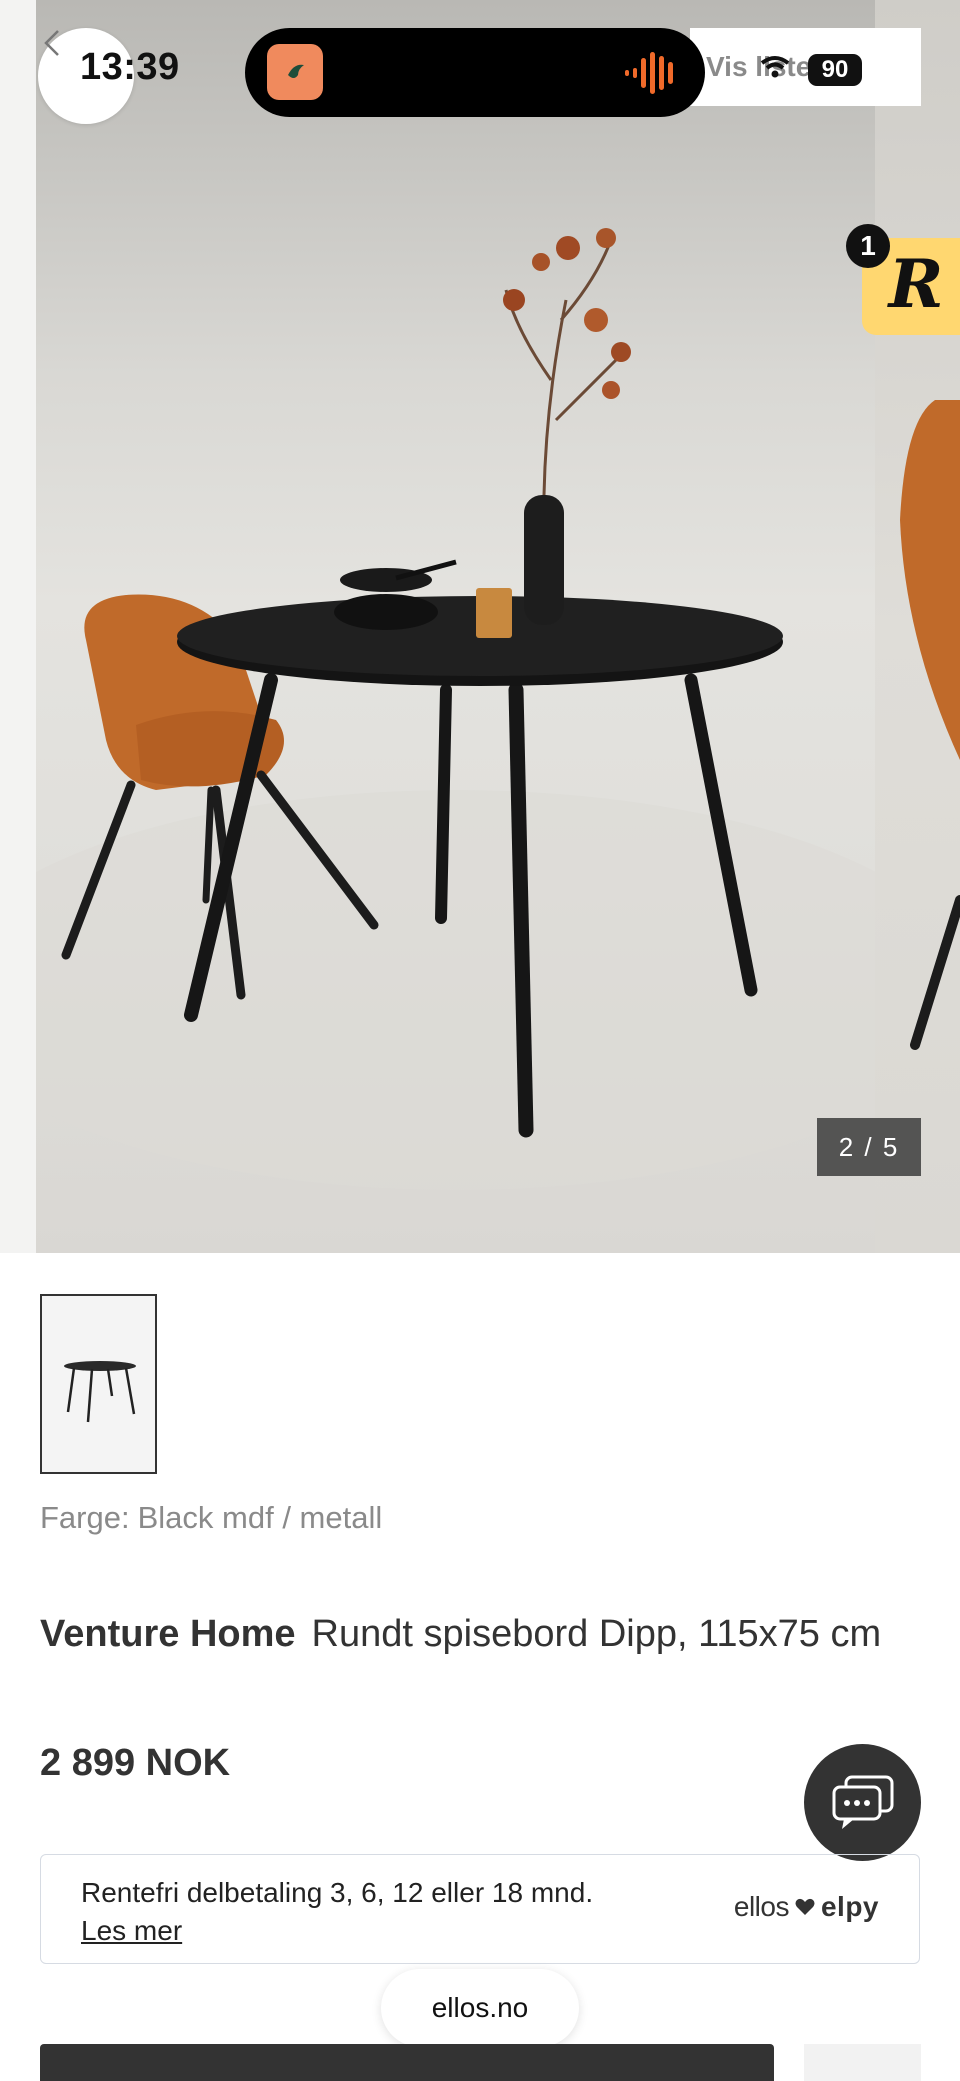 The width and height of the screenshot is (960, 2081). I want to click on product-name: Rundt spisebord Dipp, 115x75 cm, so click(596, 1634).